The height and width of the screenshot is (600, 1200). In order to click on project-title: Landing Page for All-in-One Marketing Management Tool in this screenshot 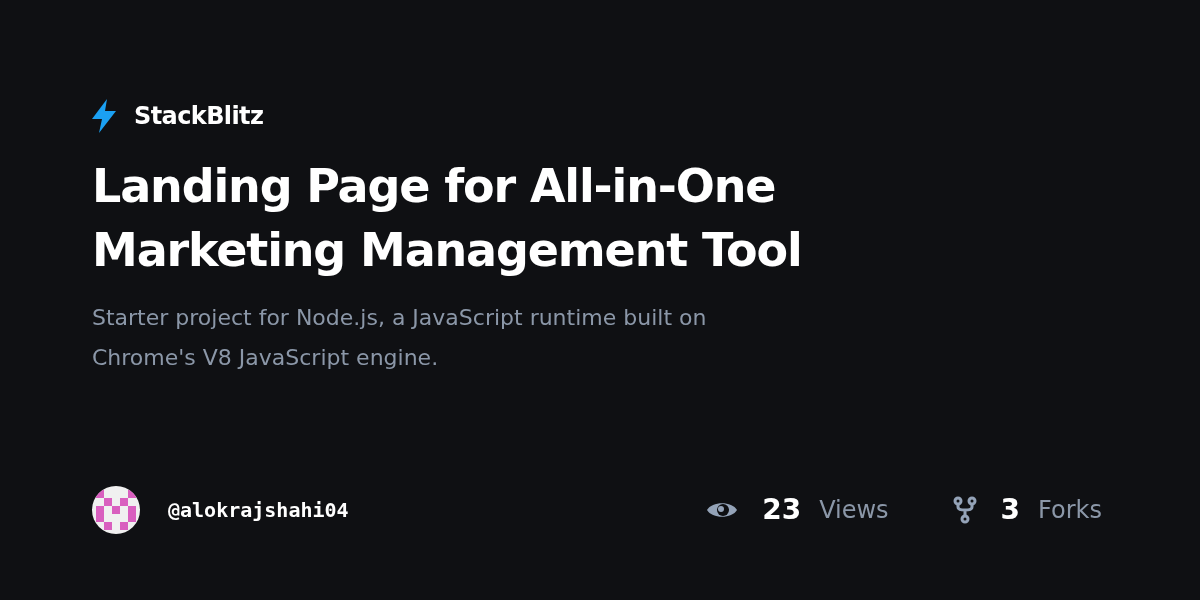, I will do `click(447, 218)`.